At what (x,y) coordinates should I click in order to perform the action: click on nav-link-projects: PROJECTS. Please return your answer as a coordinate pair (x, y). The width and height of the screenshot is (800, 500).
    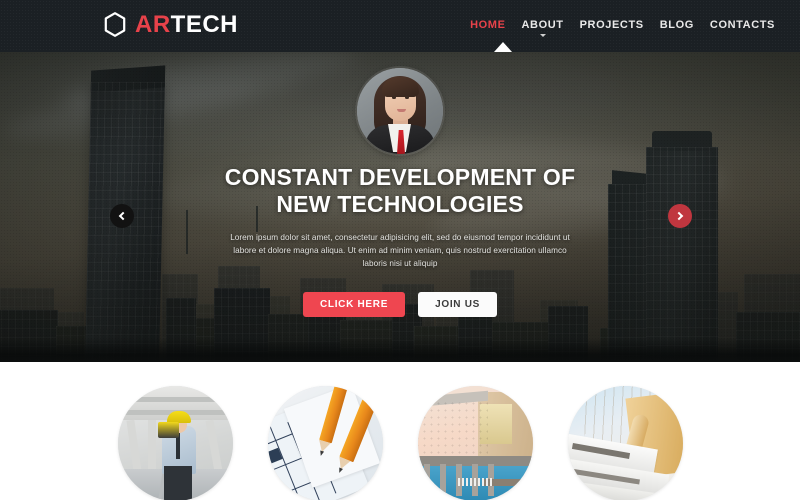
    Looking at the image, I should click on (612, 25).